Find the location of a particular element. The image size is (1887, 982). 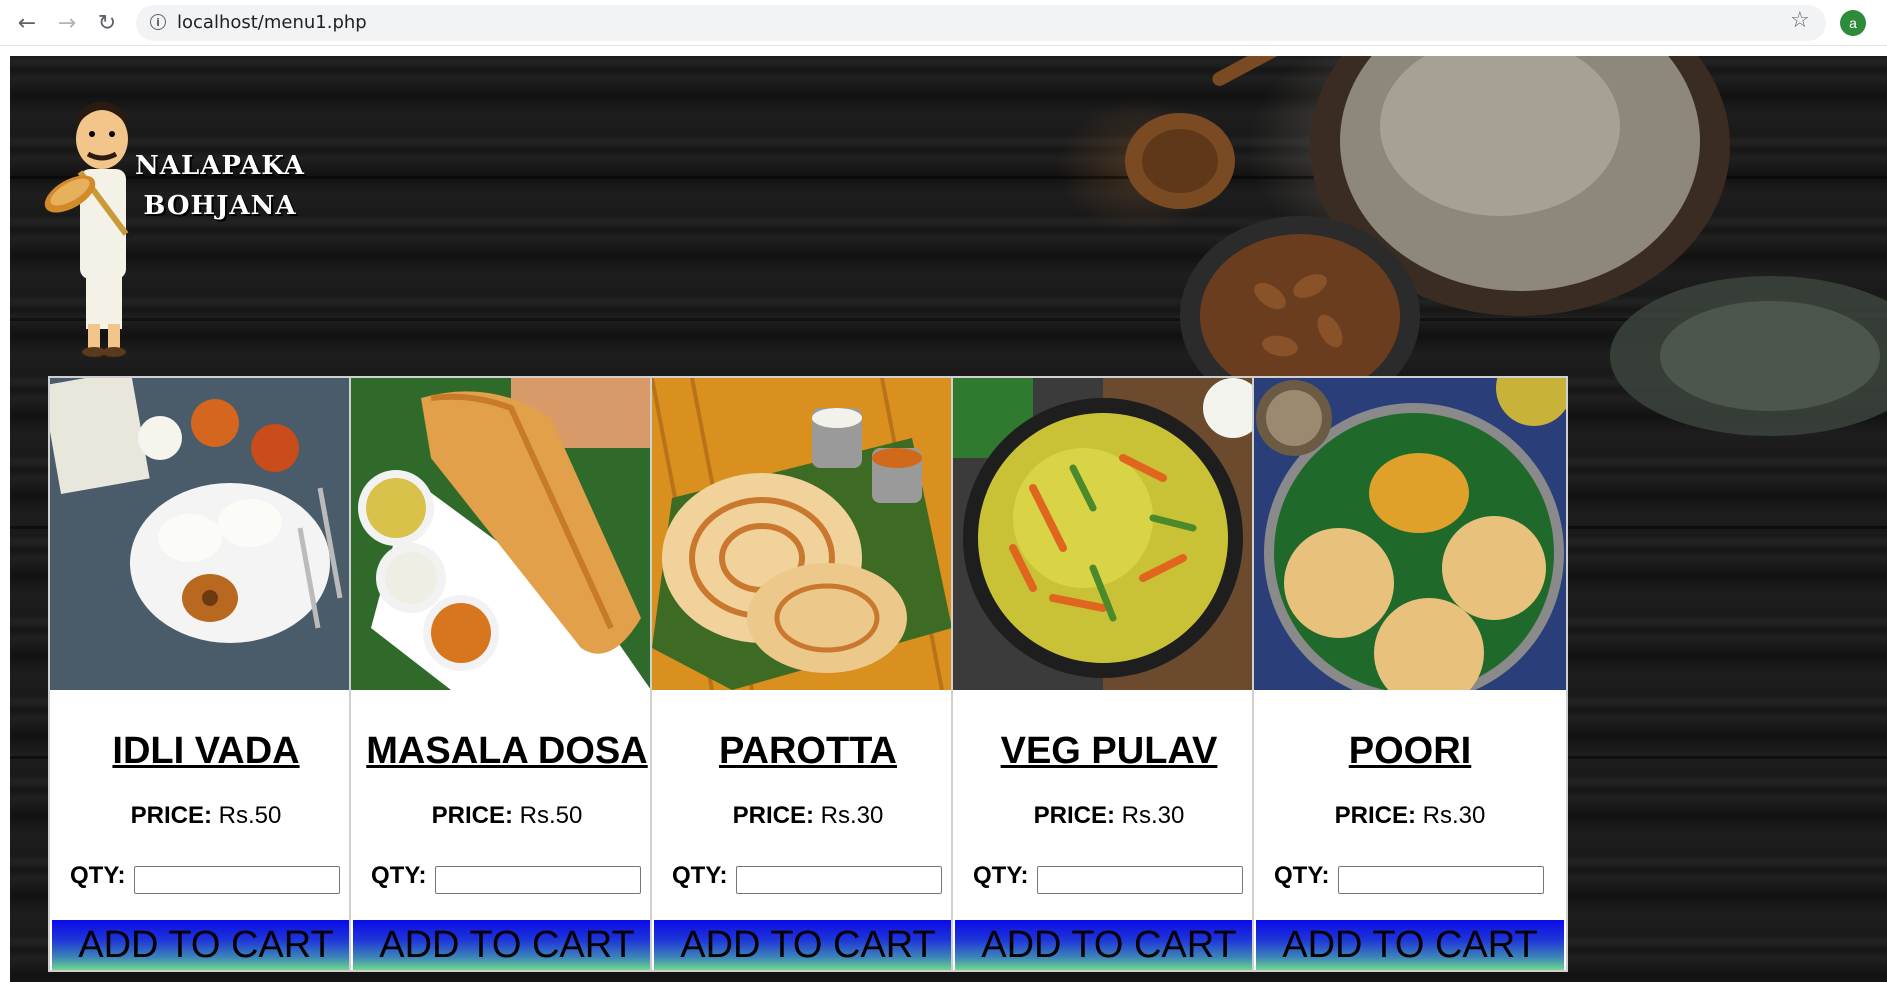

site-info-icon: i is located at coordinates (158, 22).